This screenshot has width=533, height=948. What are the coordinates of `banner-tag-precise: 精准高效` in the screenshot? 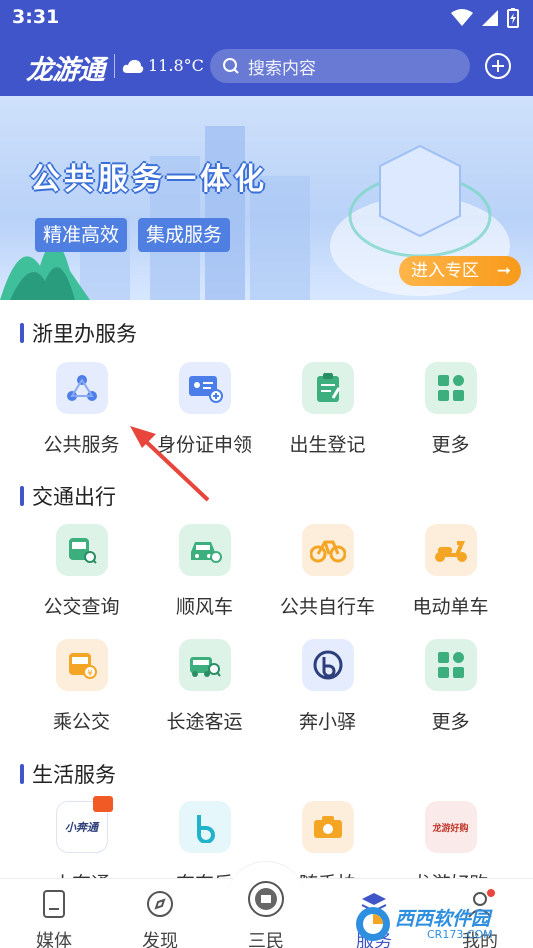 It's located at (81, 235).